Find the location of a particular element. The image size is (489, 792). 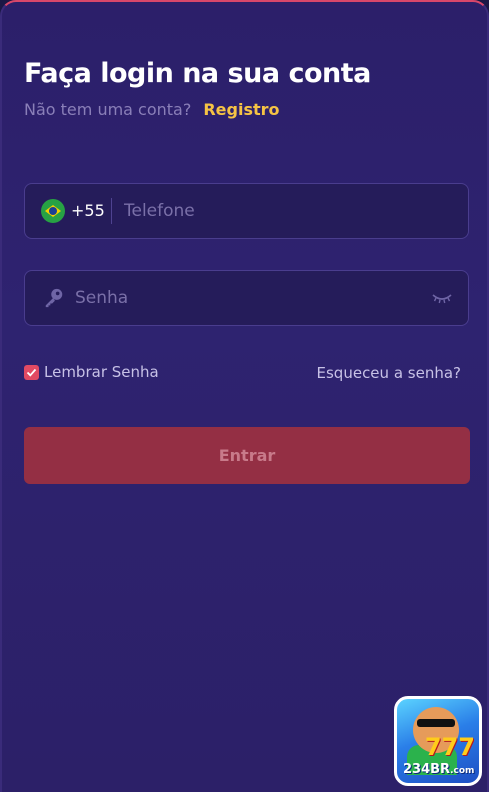

app-badge: 777 234BR.com is located at coordinates (438, 741).